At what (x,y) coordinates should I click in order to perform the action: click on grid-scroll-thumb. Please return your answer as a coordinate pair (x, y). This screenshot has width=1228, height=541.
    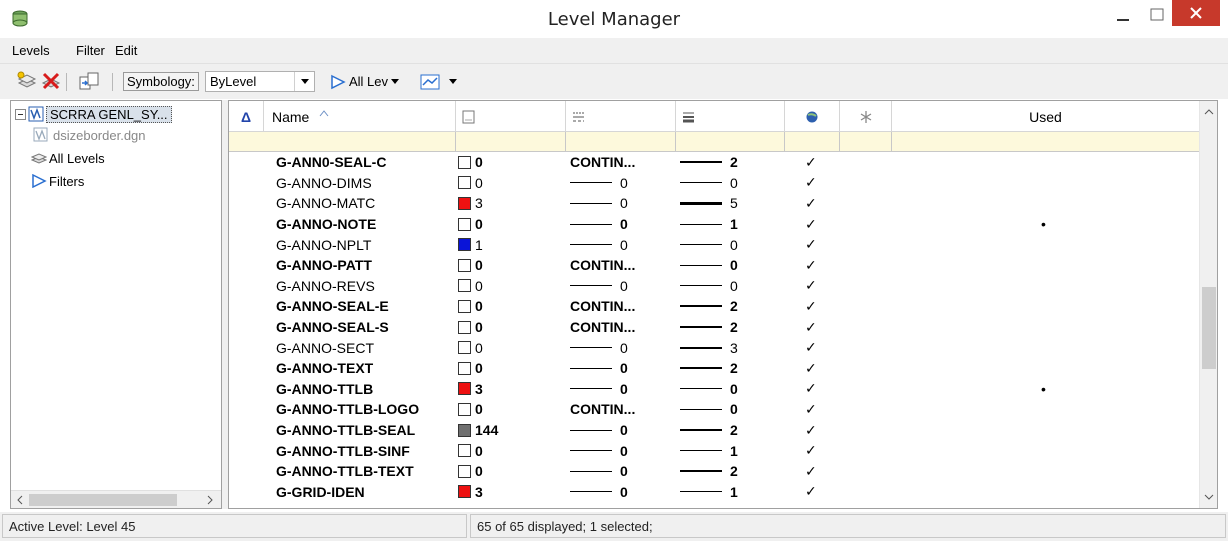
    Looking at the image, I should click on (1209, 328).